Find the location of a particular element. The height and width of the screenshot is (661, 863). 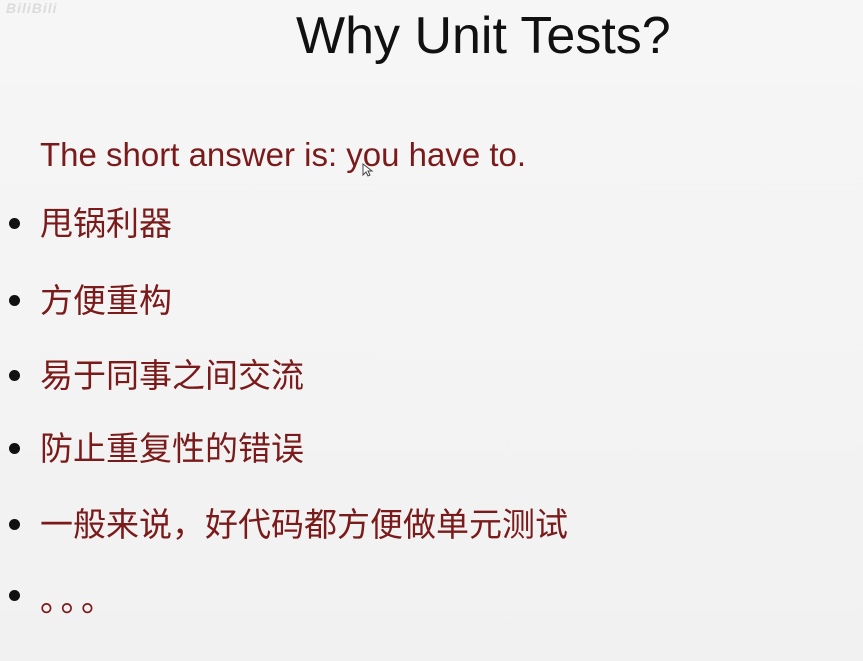

list-item: 方便重构 is located at coordinates (380, 302).